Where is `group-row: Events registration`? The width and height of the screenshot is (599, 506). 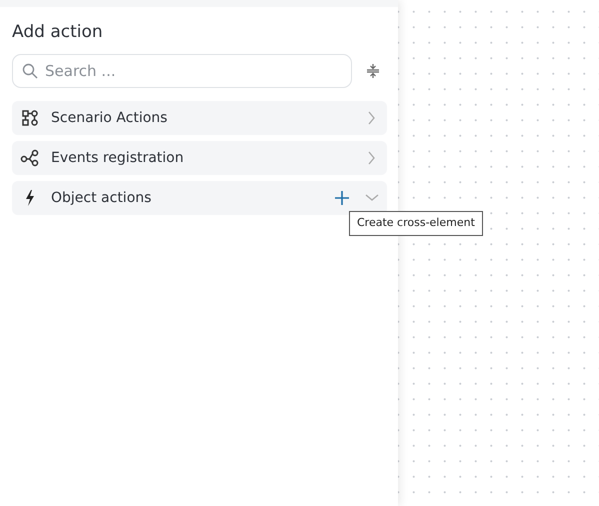
group-row: Events registration is located at coordinates (199, 158).